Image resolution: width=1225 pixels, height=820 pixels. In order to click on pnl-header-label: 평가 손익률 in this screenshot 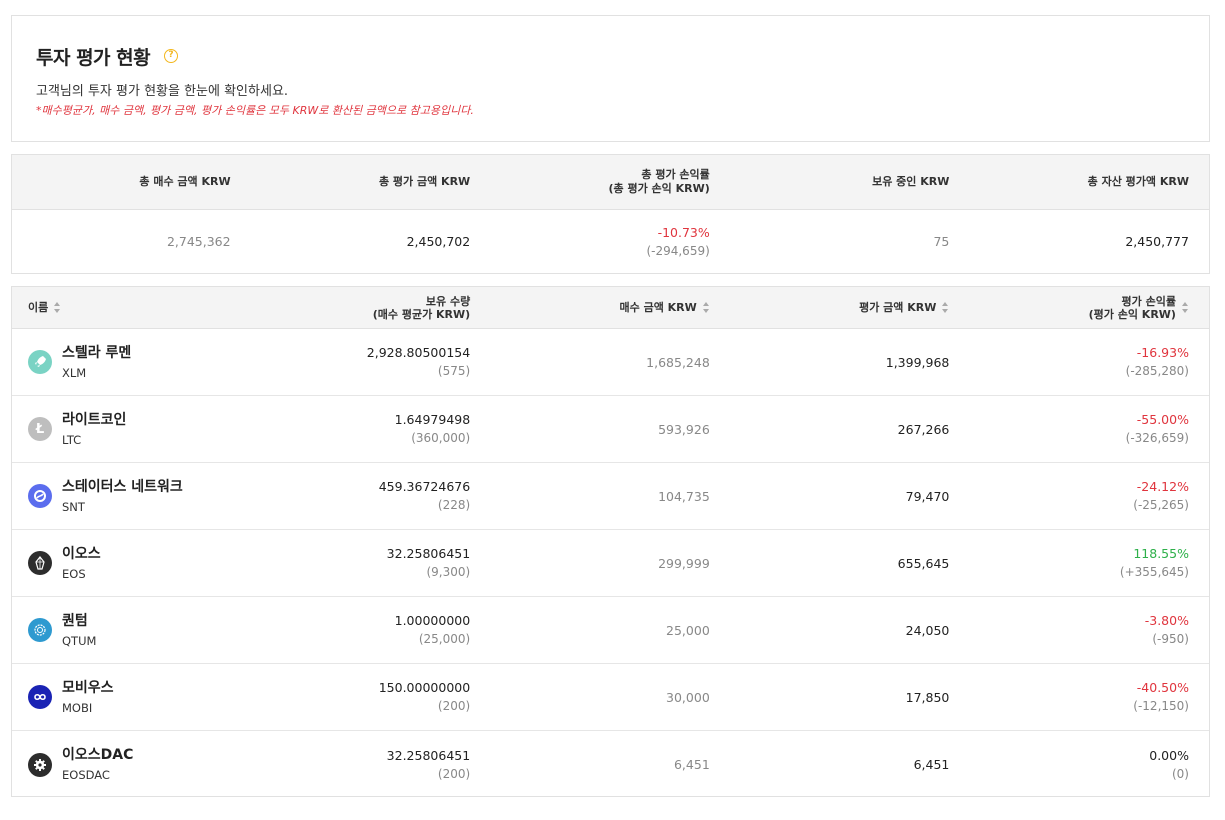, I will do `click(1148, 301)`.